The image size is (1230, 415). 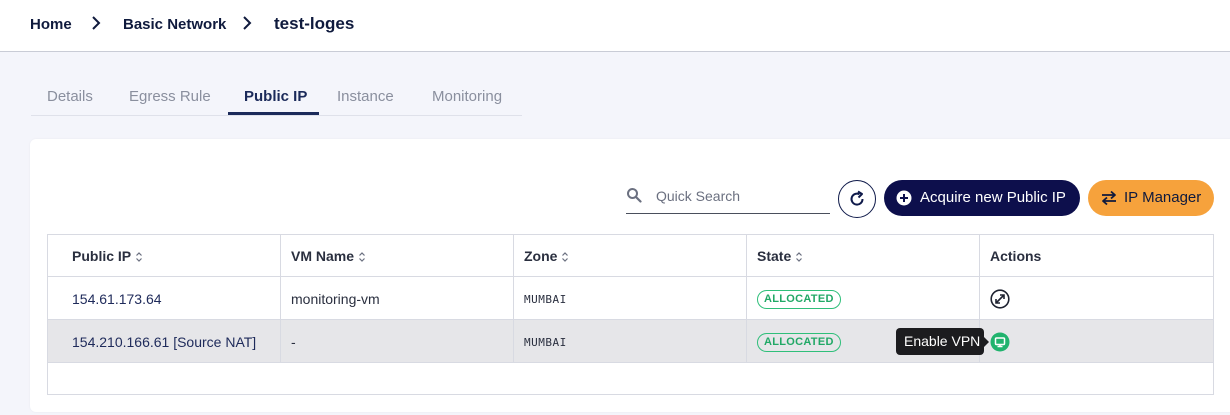 I want to click on enable-vpn-tooltip: Enable VPN, so click(x=942, y=341).